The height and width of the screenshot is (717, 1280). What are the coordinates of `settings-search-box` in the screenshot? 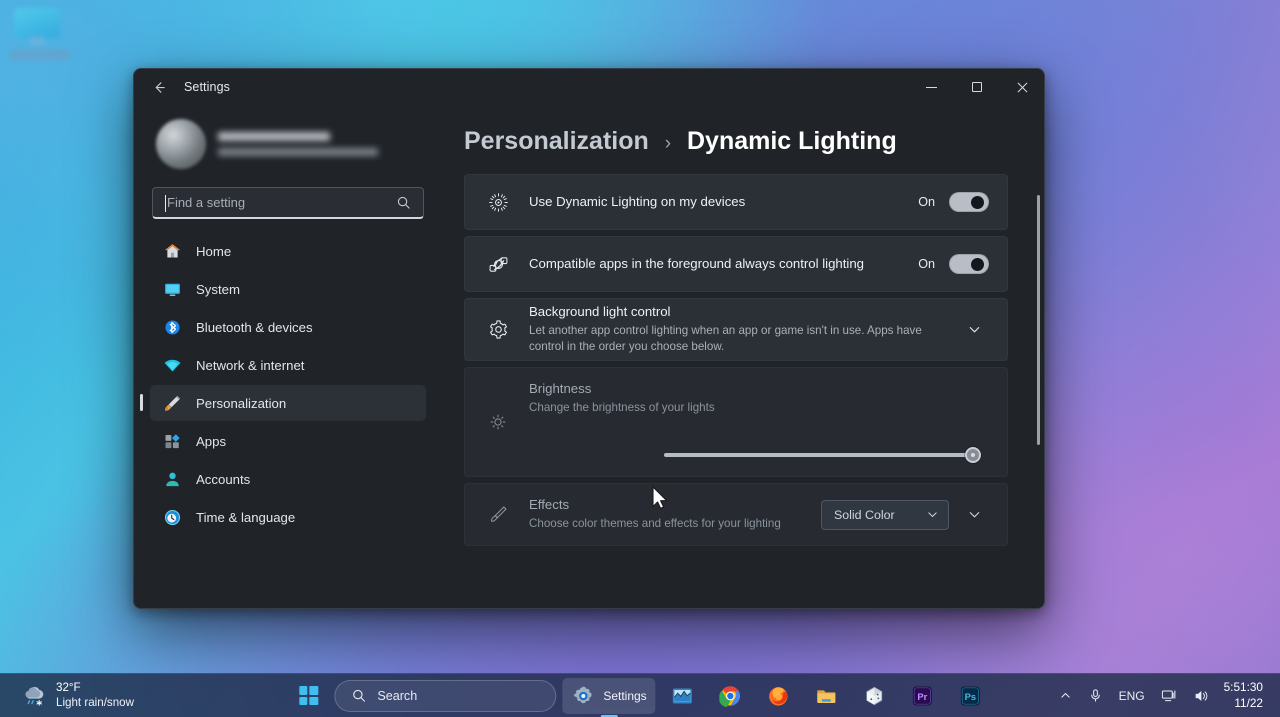 It's located at (288, 203).